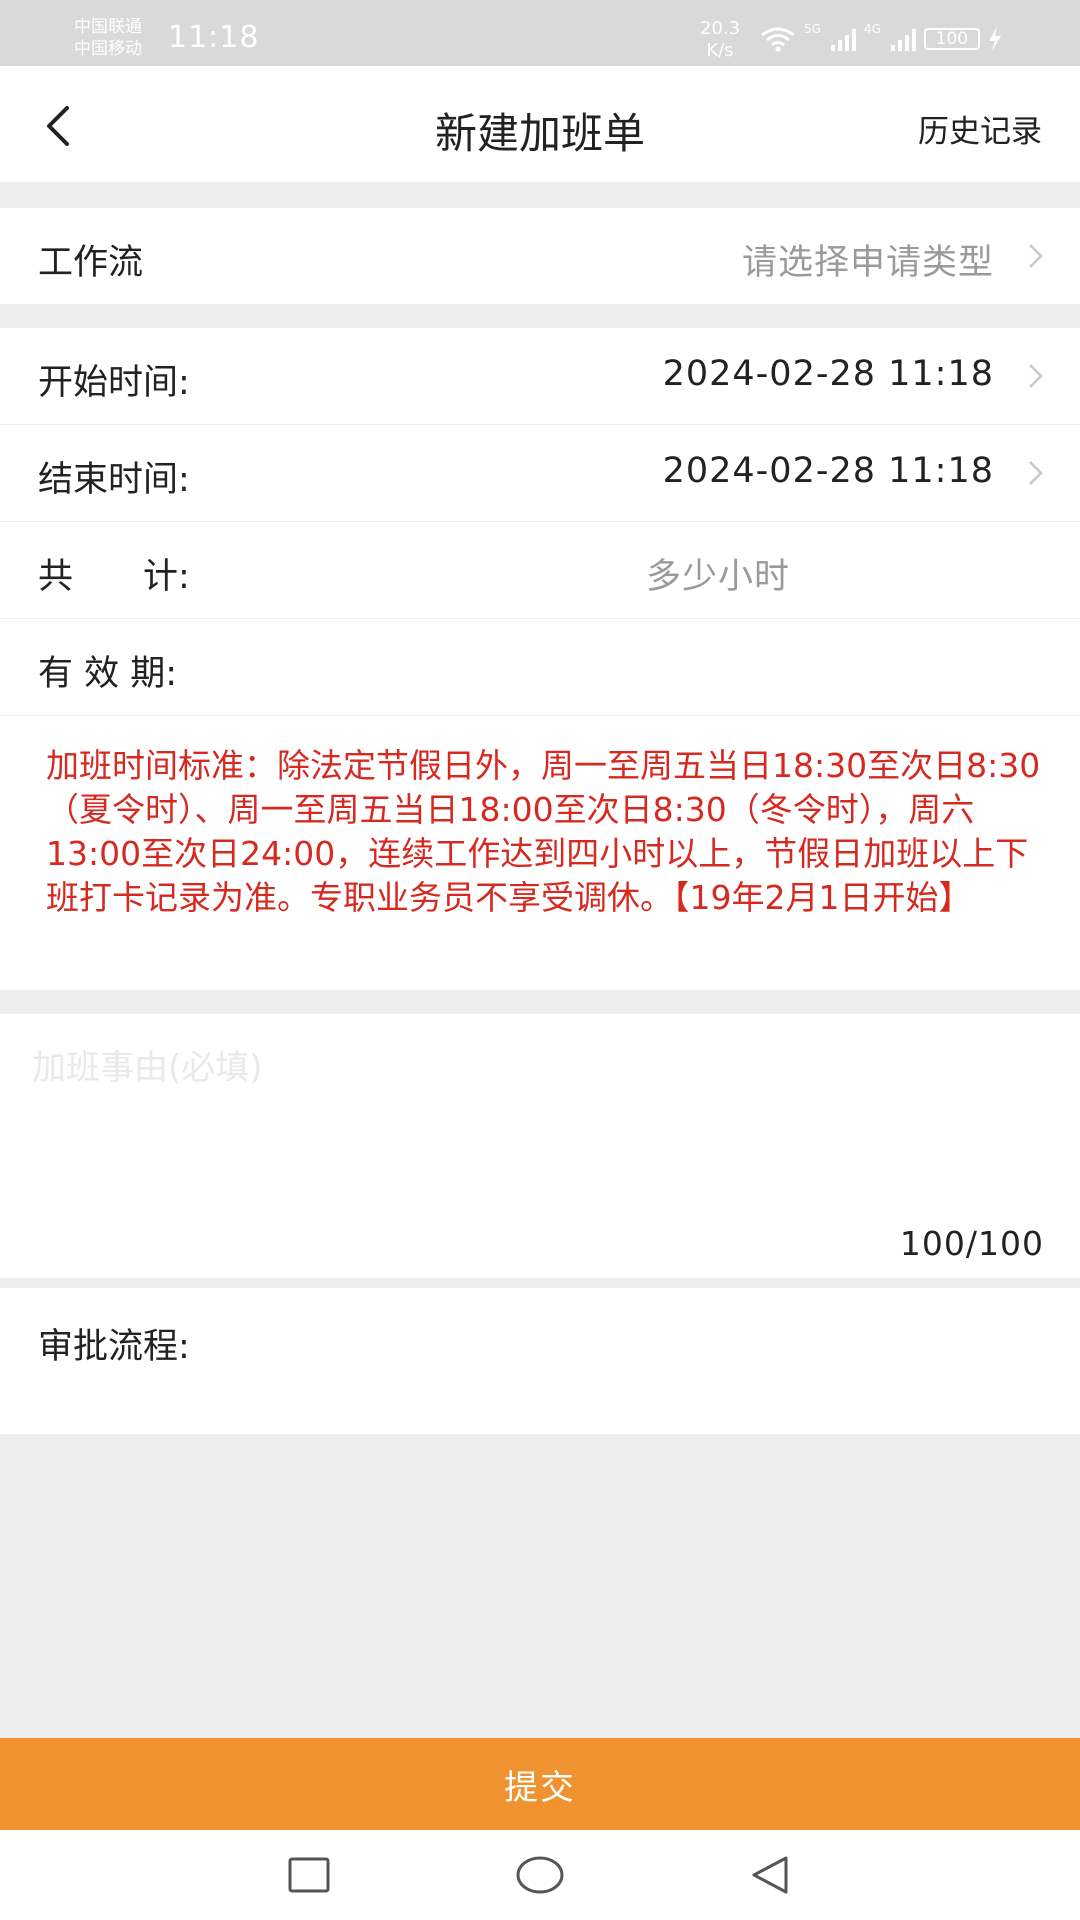 This screenshot has height=1920, width=1080. I want to click on status-bar: 中国联通 中国移动 11:18 20.3 K/s 5G 4G 100, so click(540, 33).